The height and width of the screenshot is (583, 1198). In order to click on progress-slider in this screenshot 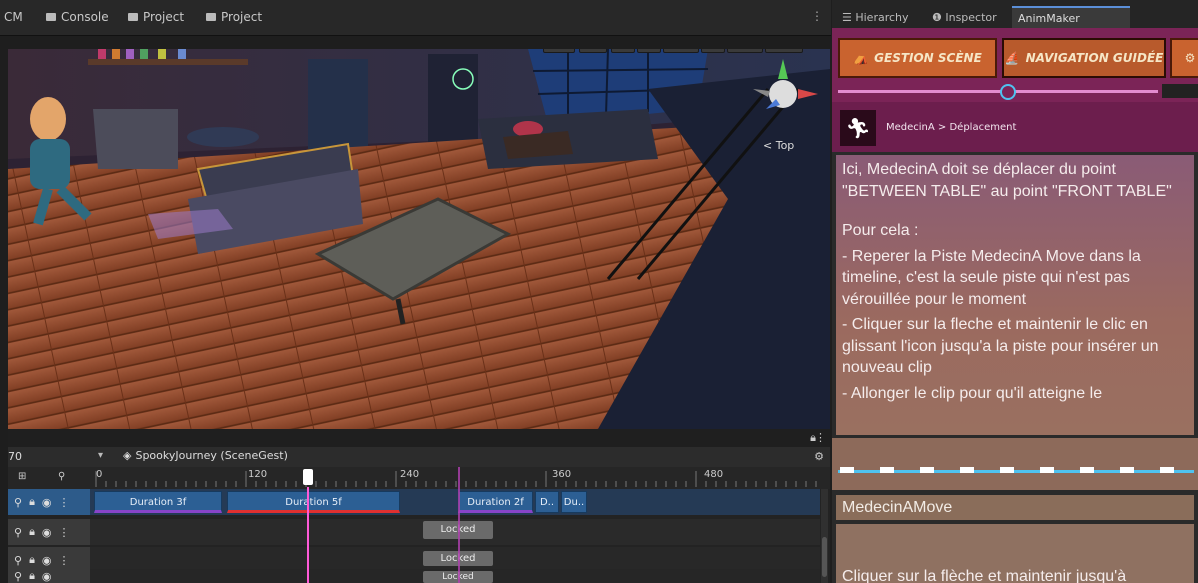, I will do `click(1015, 91)`.